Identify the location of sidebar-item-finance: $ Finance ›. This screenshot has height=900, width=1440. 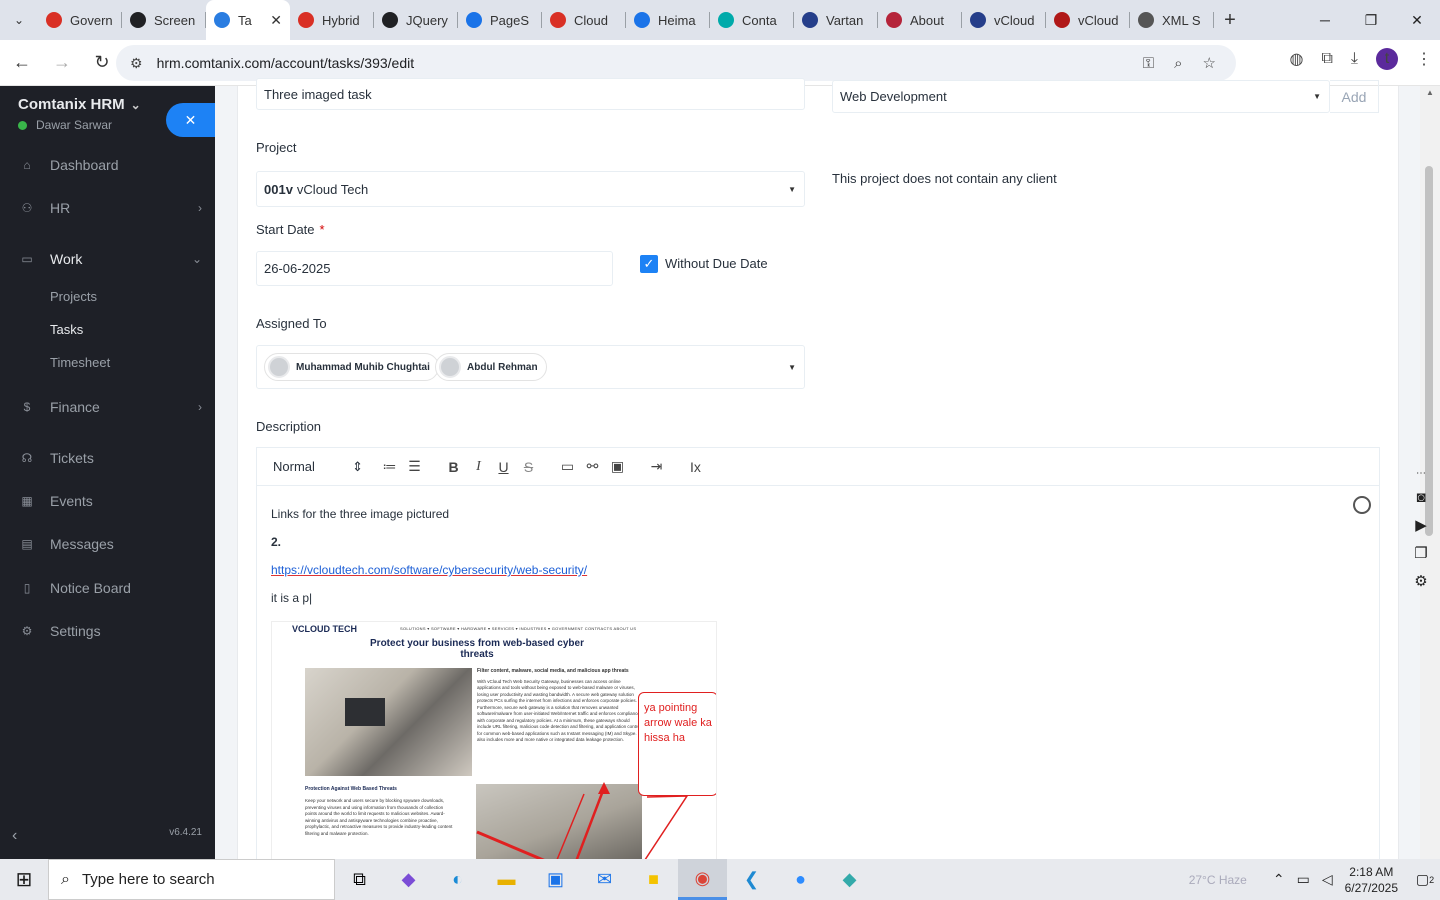
(114, 407).